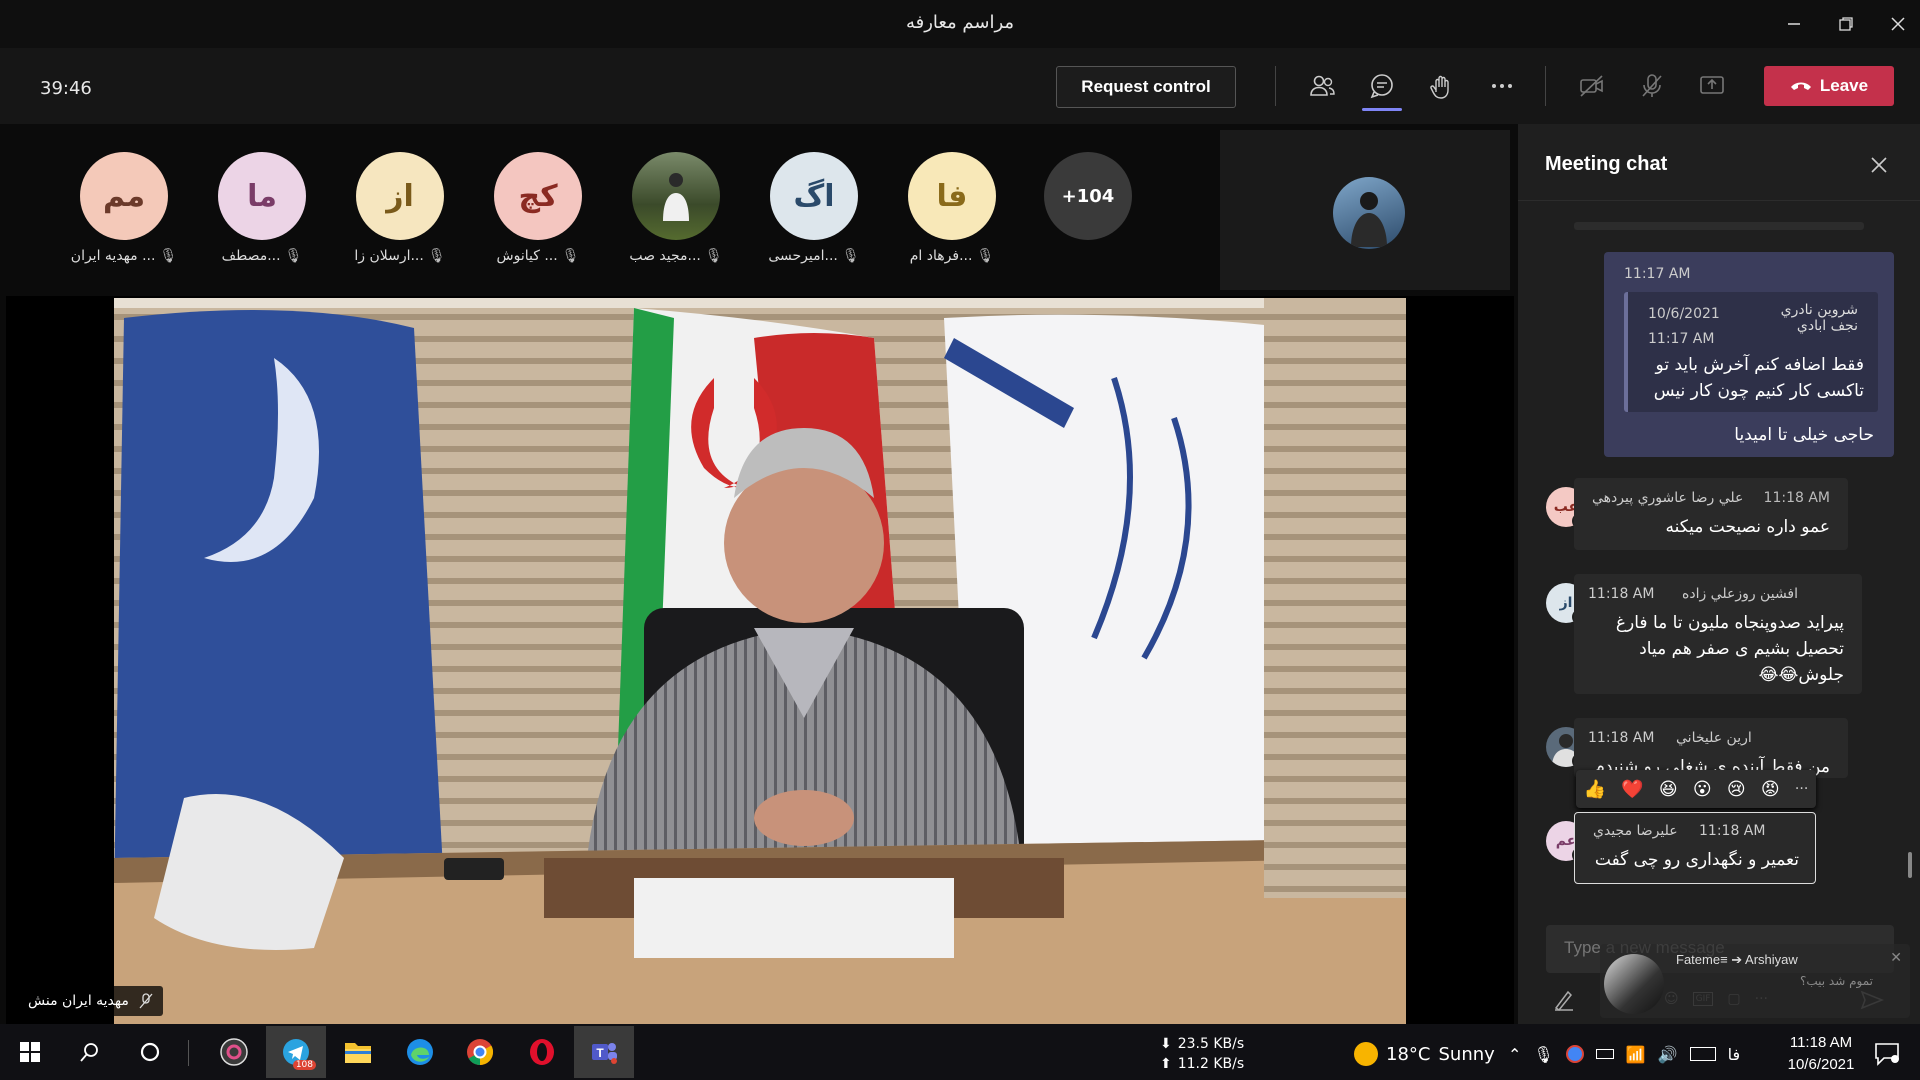 Image resolution: width=1920 pixels, height=1080 pixels. I want to click on more-icon, so click(1502, 86).